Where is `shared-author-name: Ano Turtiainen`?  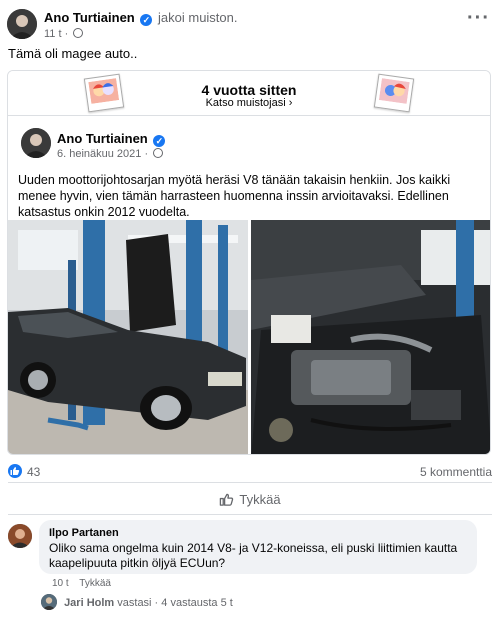 shared-author-name: Ano Turtiainen is located at coordinates (102, 138).